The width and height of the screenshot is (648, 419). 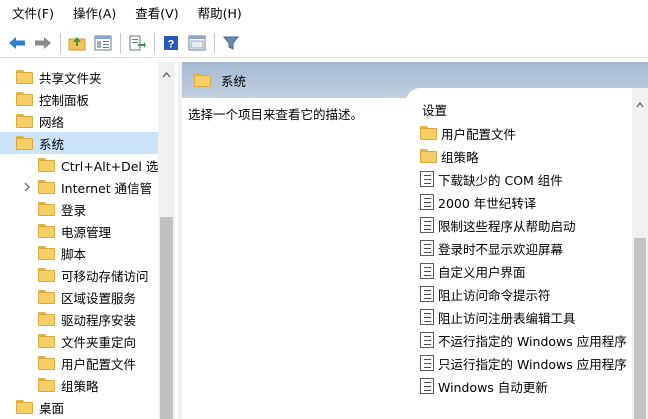 I want to click on tree-item-shared-folders: 共享文件夹, so click(x=79, y=77).